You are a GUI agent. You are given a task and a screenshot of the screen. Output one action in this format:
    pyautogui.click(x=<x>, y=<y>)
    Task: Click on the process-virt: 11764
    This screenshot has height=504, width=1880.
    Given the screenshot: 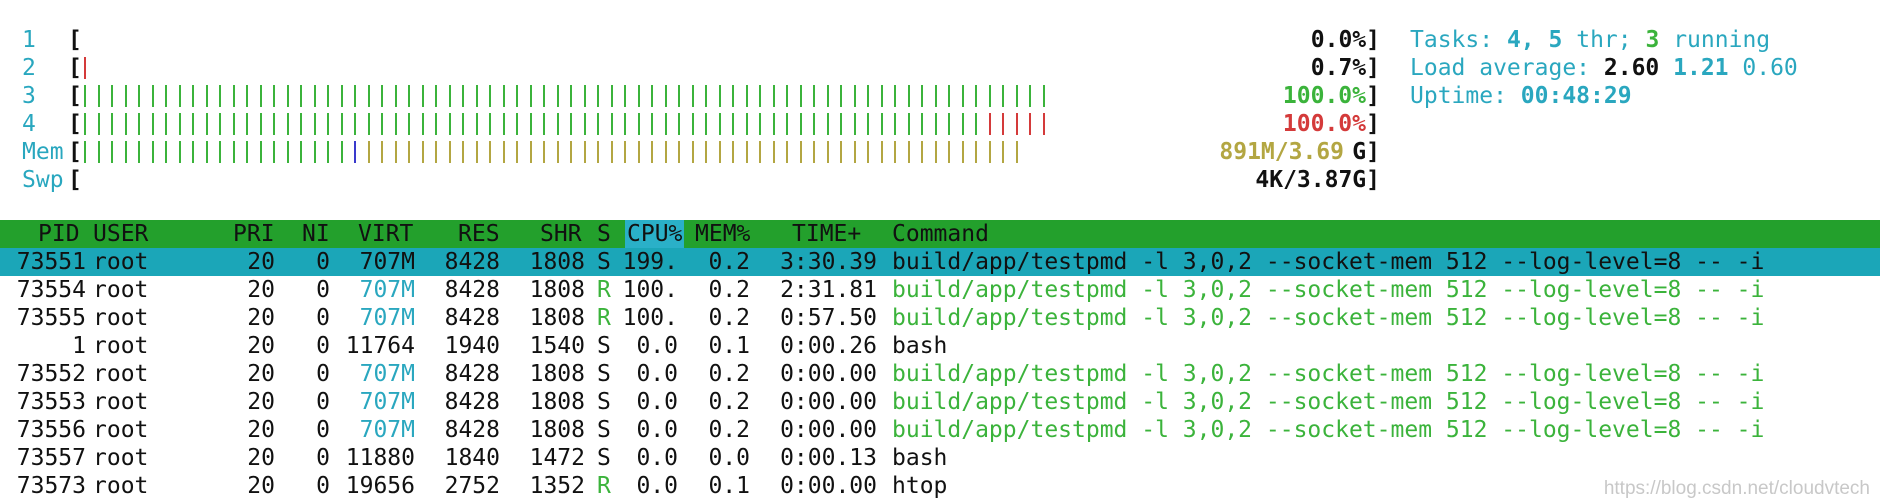 What is the action you would take?
    pyautogui.click(x=380, y=346)
    